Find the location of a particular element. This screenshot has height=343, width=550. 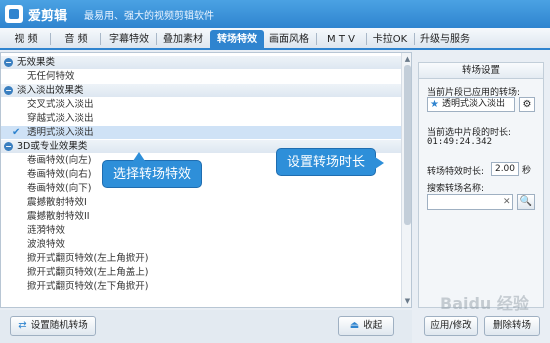

app-title: 爱剪辑 is located at coordinates (48, 16).